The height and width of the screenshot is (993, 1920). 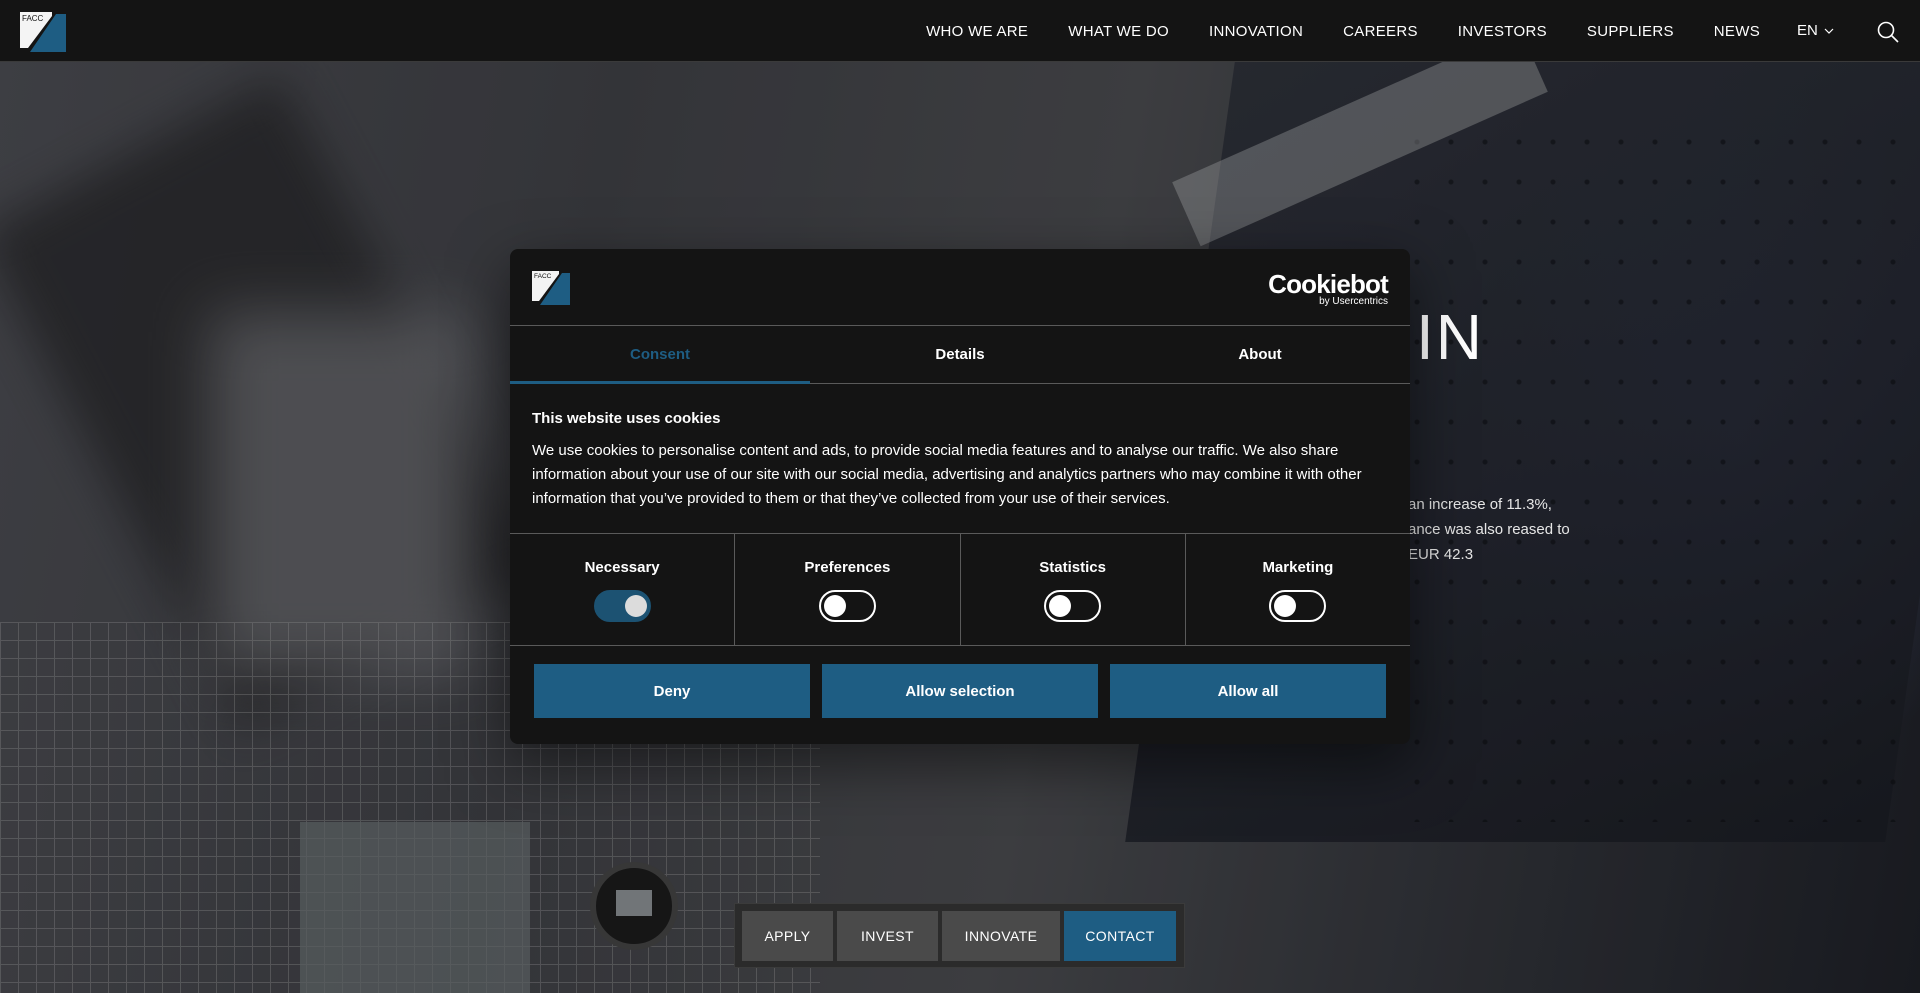 What do you see at coordinates (672, 691) in the screenshot?
I see `deny-button: Deny` at bounding box center [672, 691].